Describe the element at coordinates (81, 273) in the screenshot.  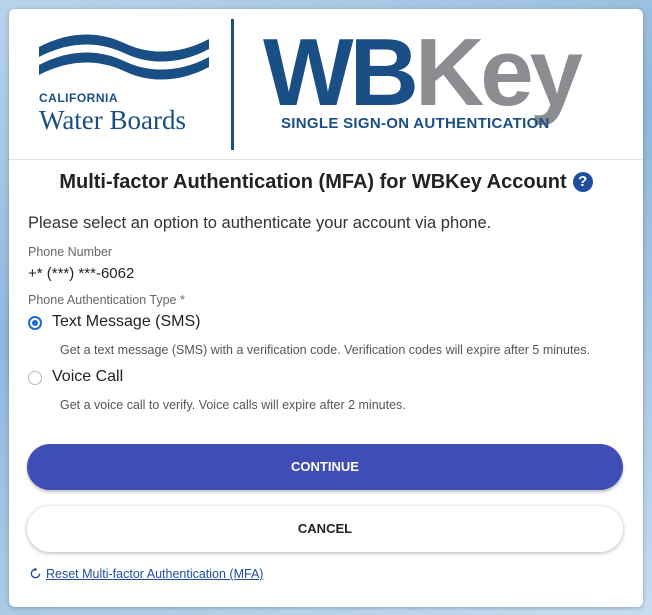
I see `phone-number-value: +* (***) ***-6062` at that location.